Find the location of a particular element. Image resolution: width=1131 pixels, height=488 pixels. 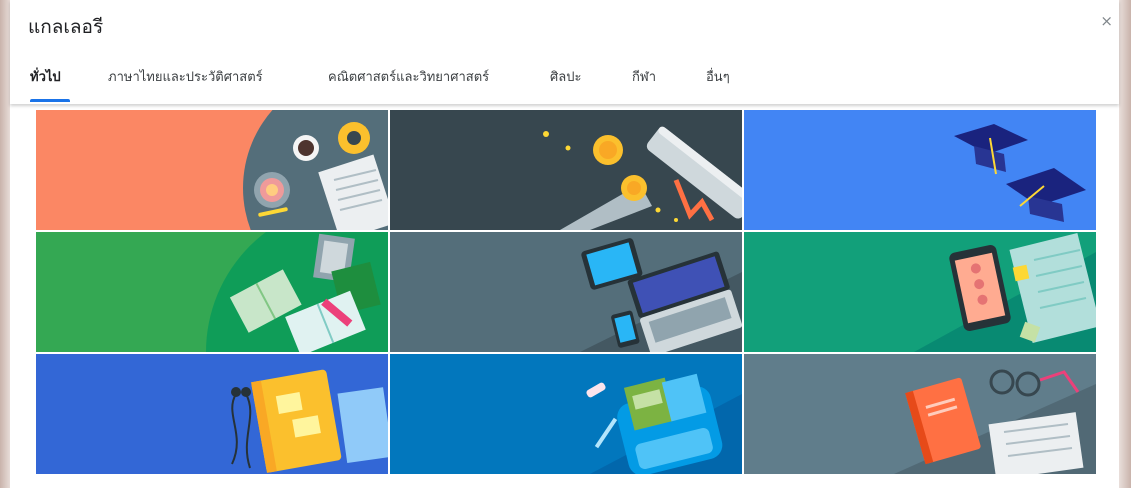

gallery-tile-backpack is located at coordinates (566, 414).